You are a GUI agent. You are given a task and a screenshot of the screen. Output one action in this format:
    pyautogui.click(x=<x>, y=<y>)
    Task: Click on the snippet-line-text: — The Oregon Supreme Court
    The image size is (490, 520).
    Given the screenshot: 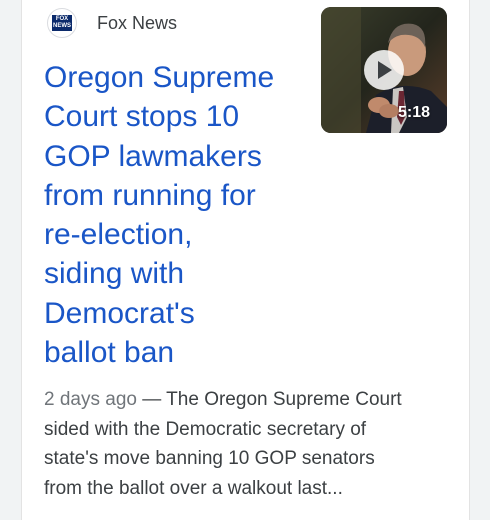 What is the action you would take?
    pyautogui.click(x=272, y=399)
    